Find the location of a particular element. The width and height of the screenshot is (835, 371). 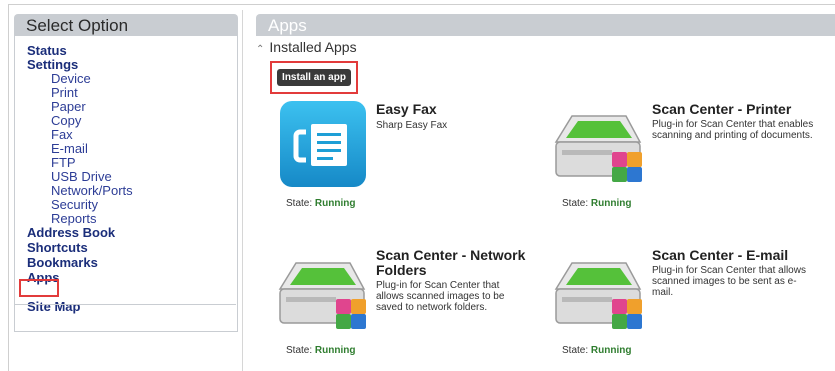

nav-settings-email: E-mail is located at coordinates (69, 149).